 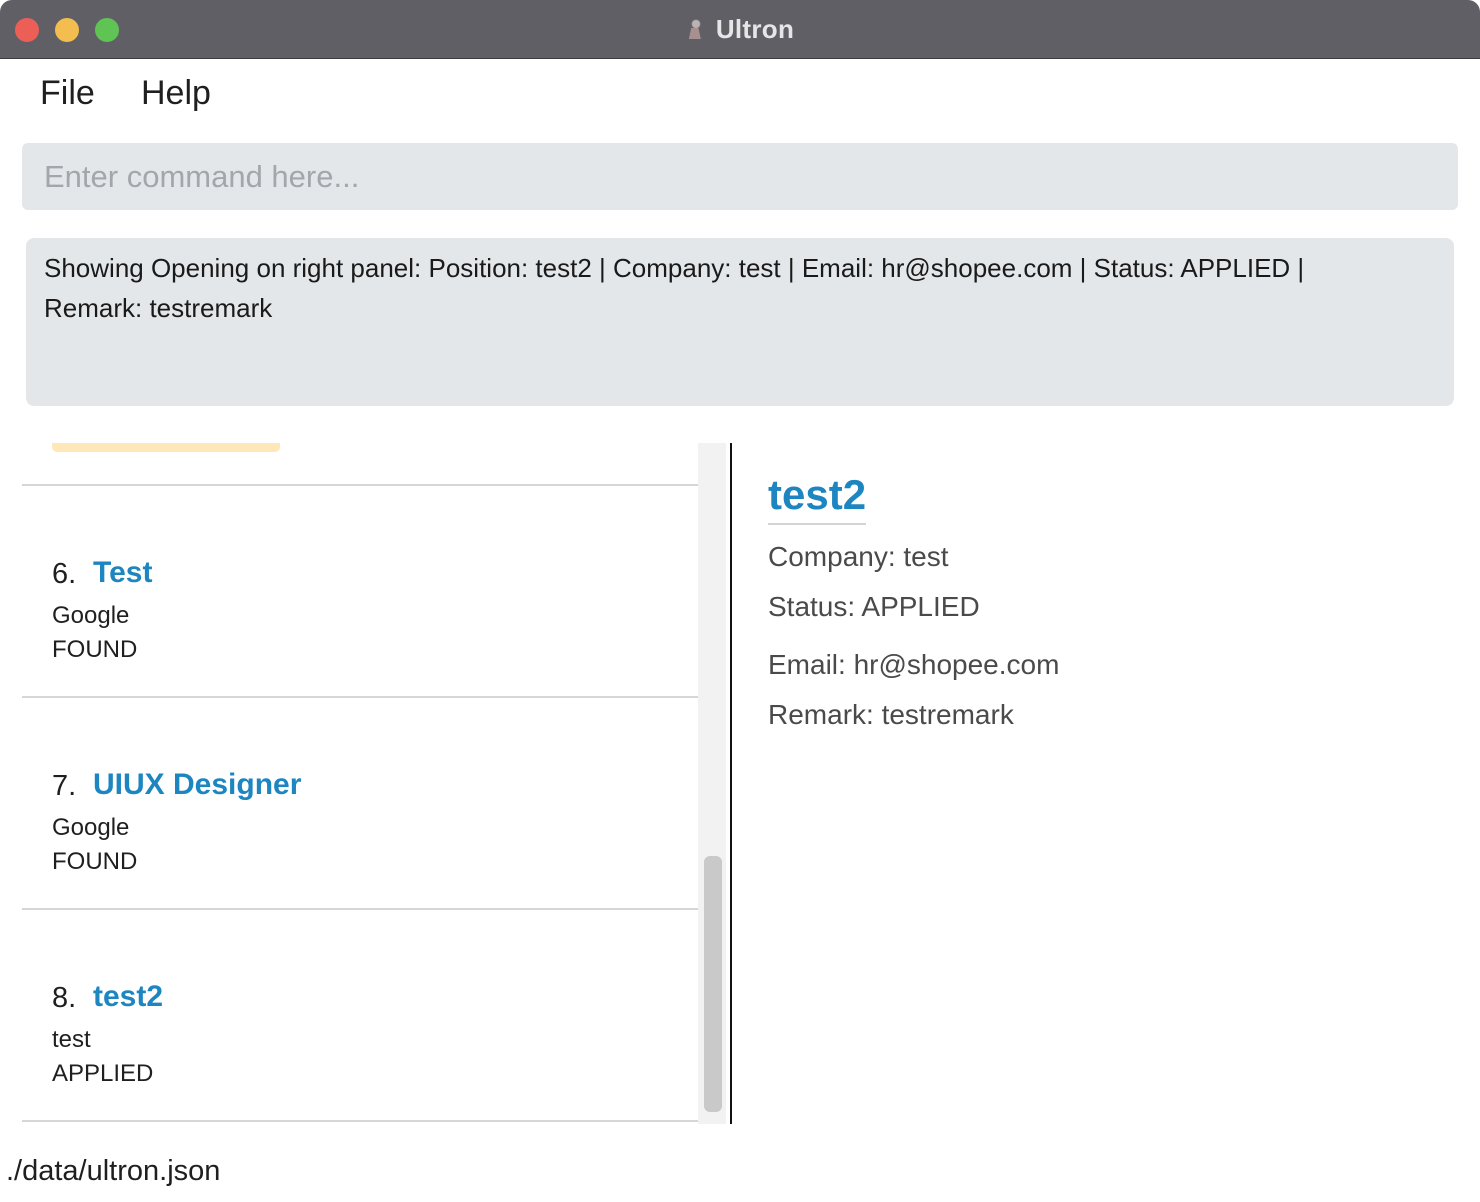 I want to click on title-bar: Ultron, so click(x=740, y=29).